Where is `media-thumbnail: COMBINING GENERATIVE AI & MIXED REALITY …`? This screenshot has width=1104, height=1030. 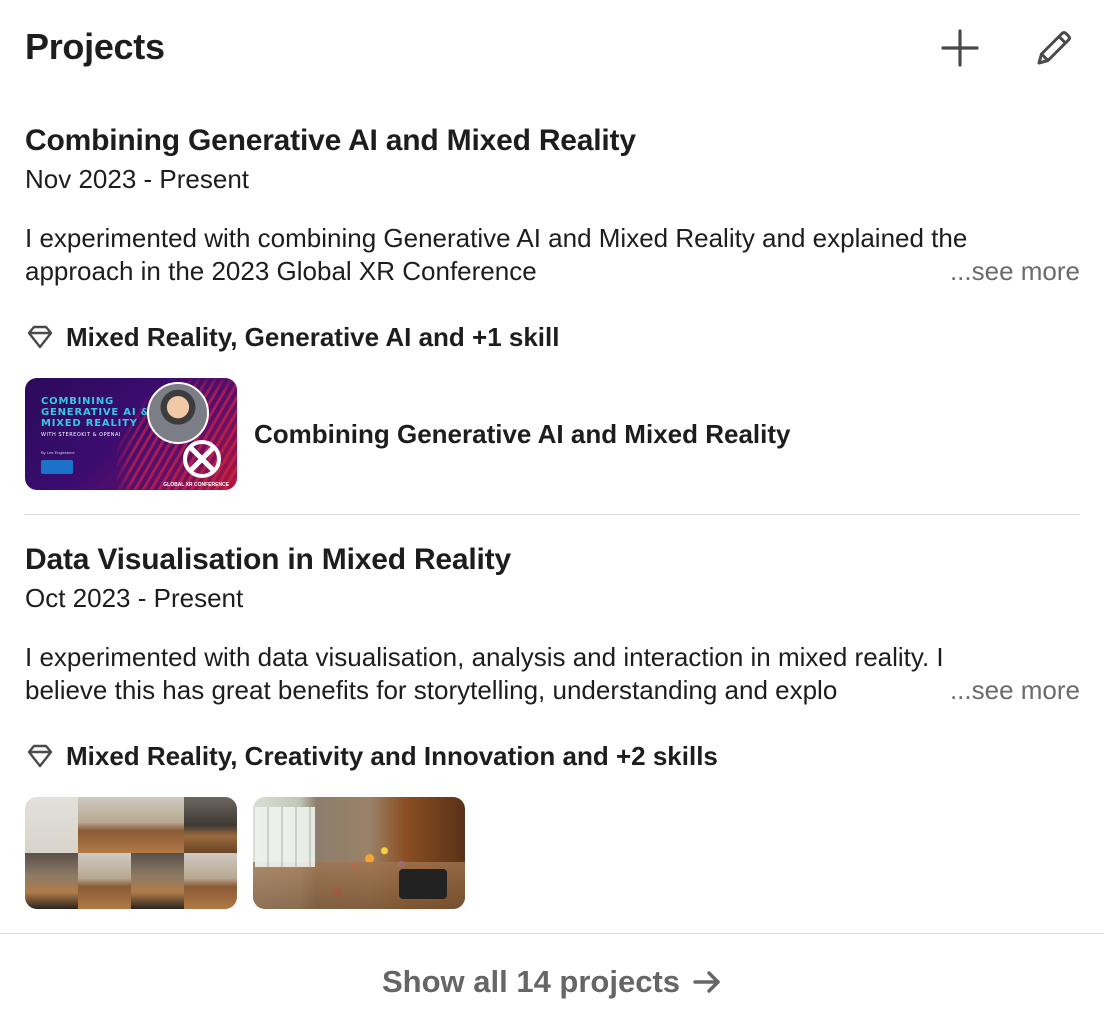 media-thumbnail: COMBINING GENERATIVE AI & MIXED REALITY … is located at coordinates (131, 434).